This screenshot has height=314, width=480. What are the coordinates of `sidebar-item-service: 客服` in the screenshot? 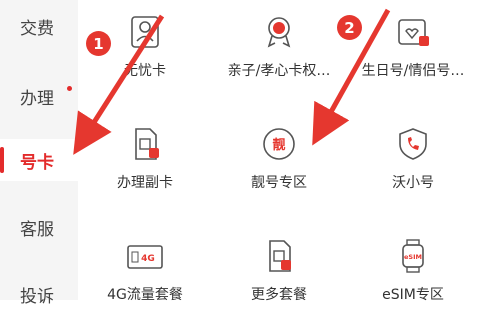 It's located at (39, 227).